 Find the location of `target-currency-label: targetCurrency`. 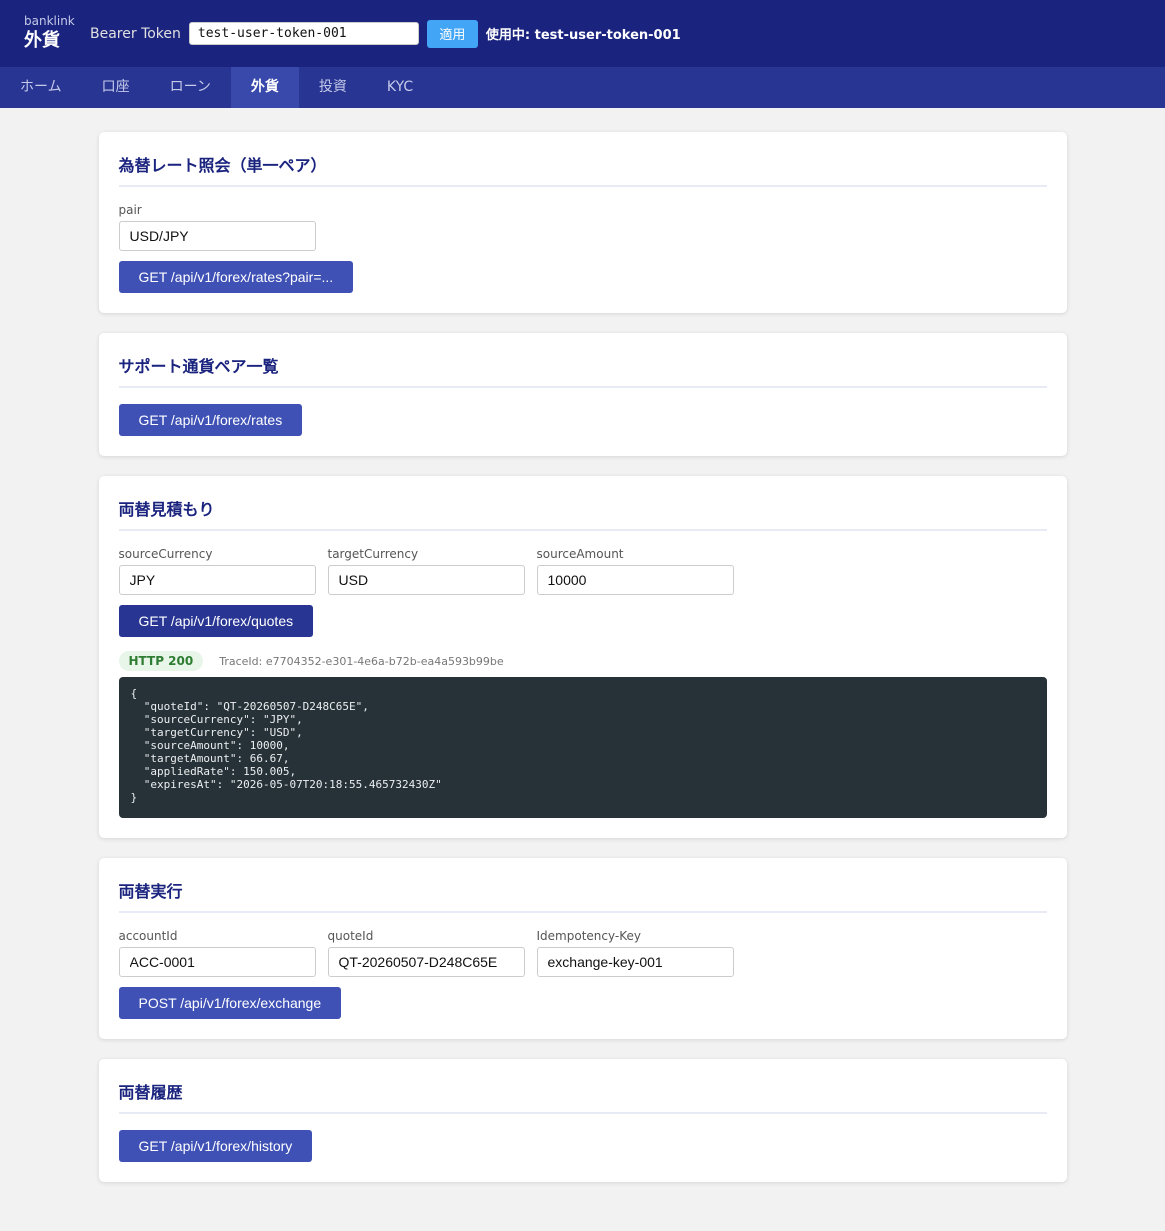

target-currency-label: targetCurrency is located at coordinates (373, 554).